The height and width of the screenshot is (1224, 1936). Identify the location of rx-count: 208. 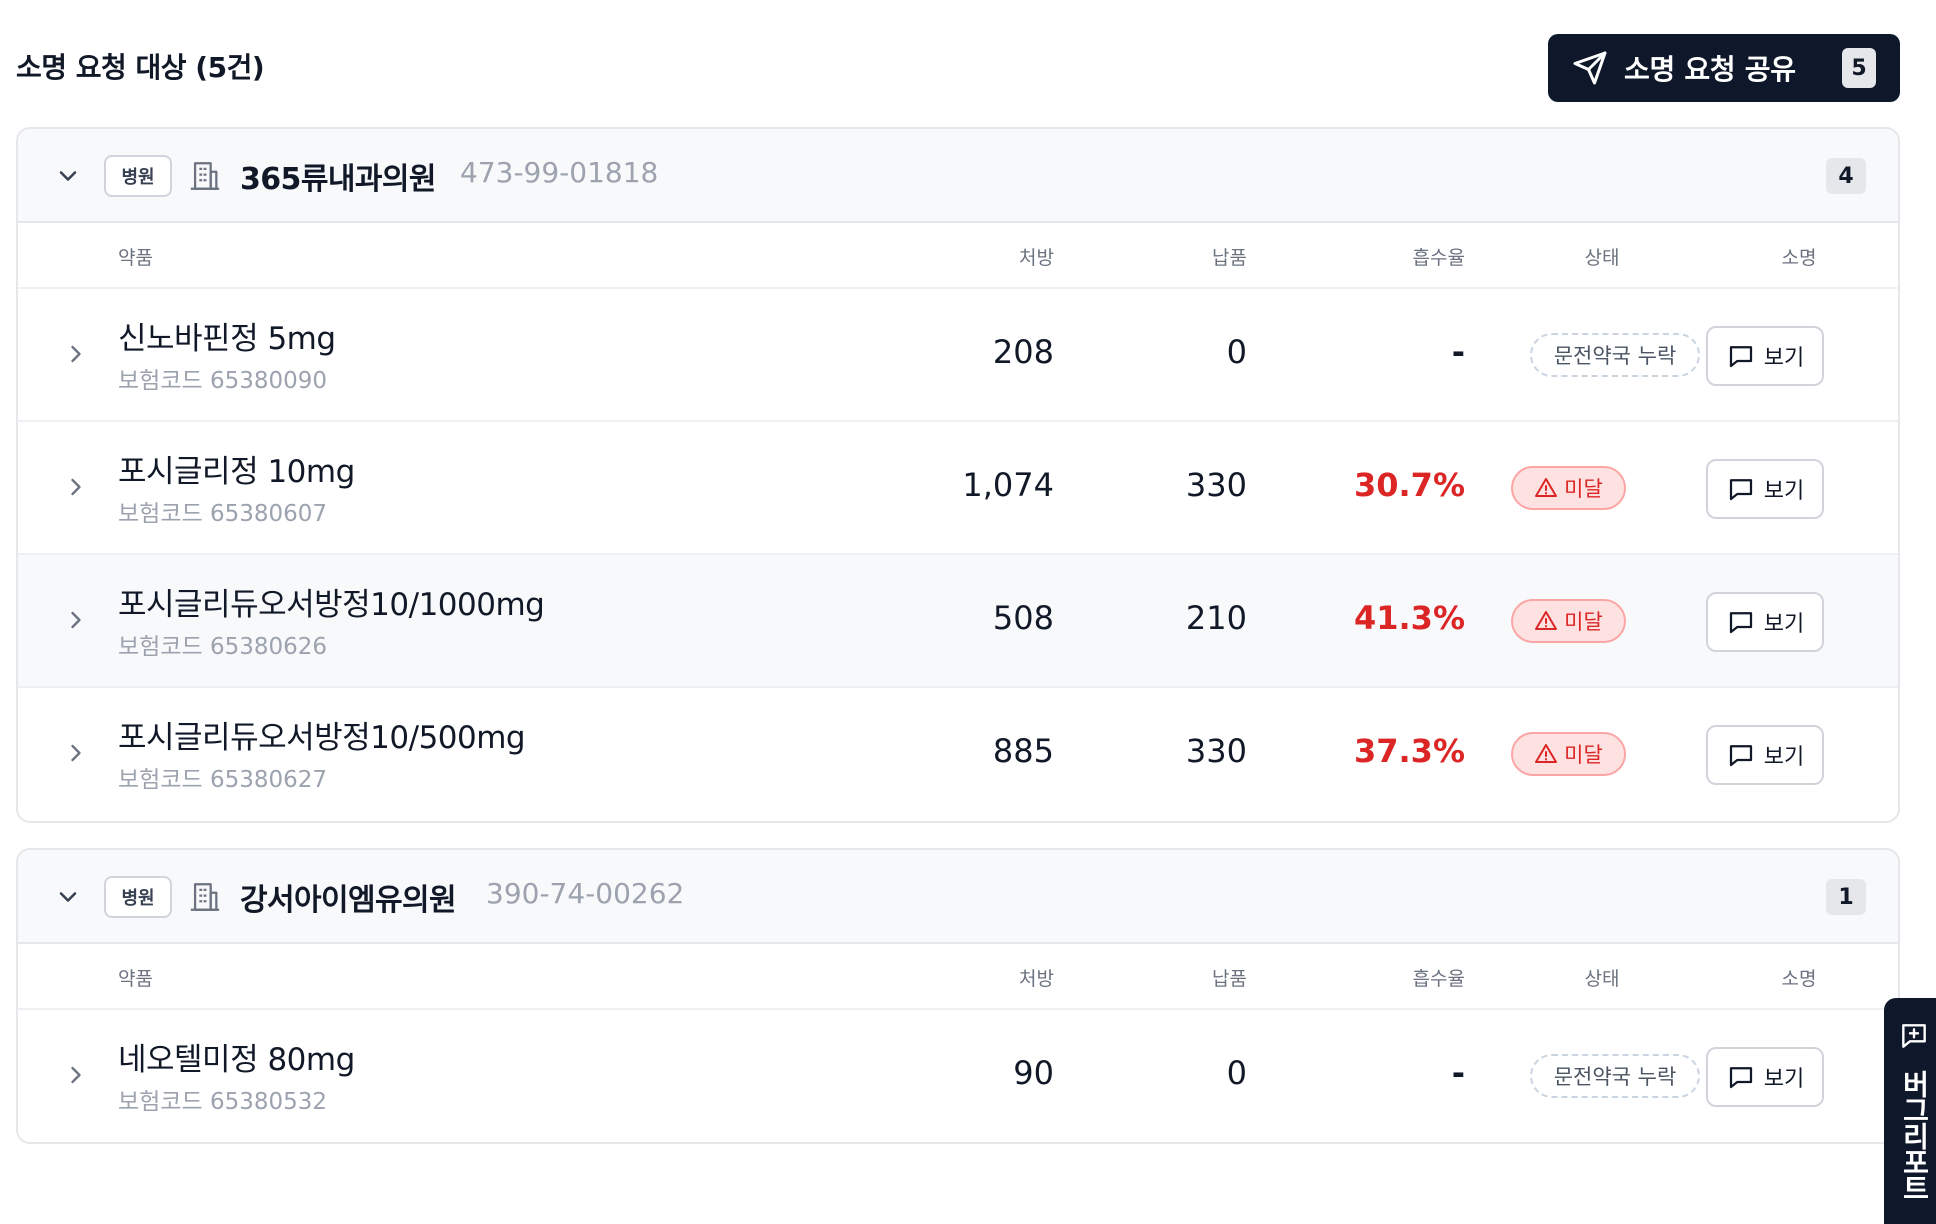
(1023, 352).